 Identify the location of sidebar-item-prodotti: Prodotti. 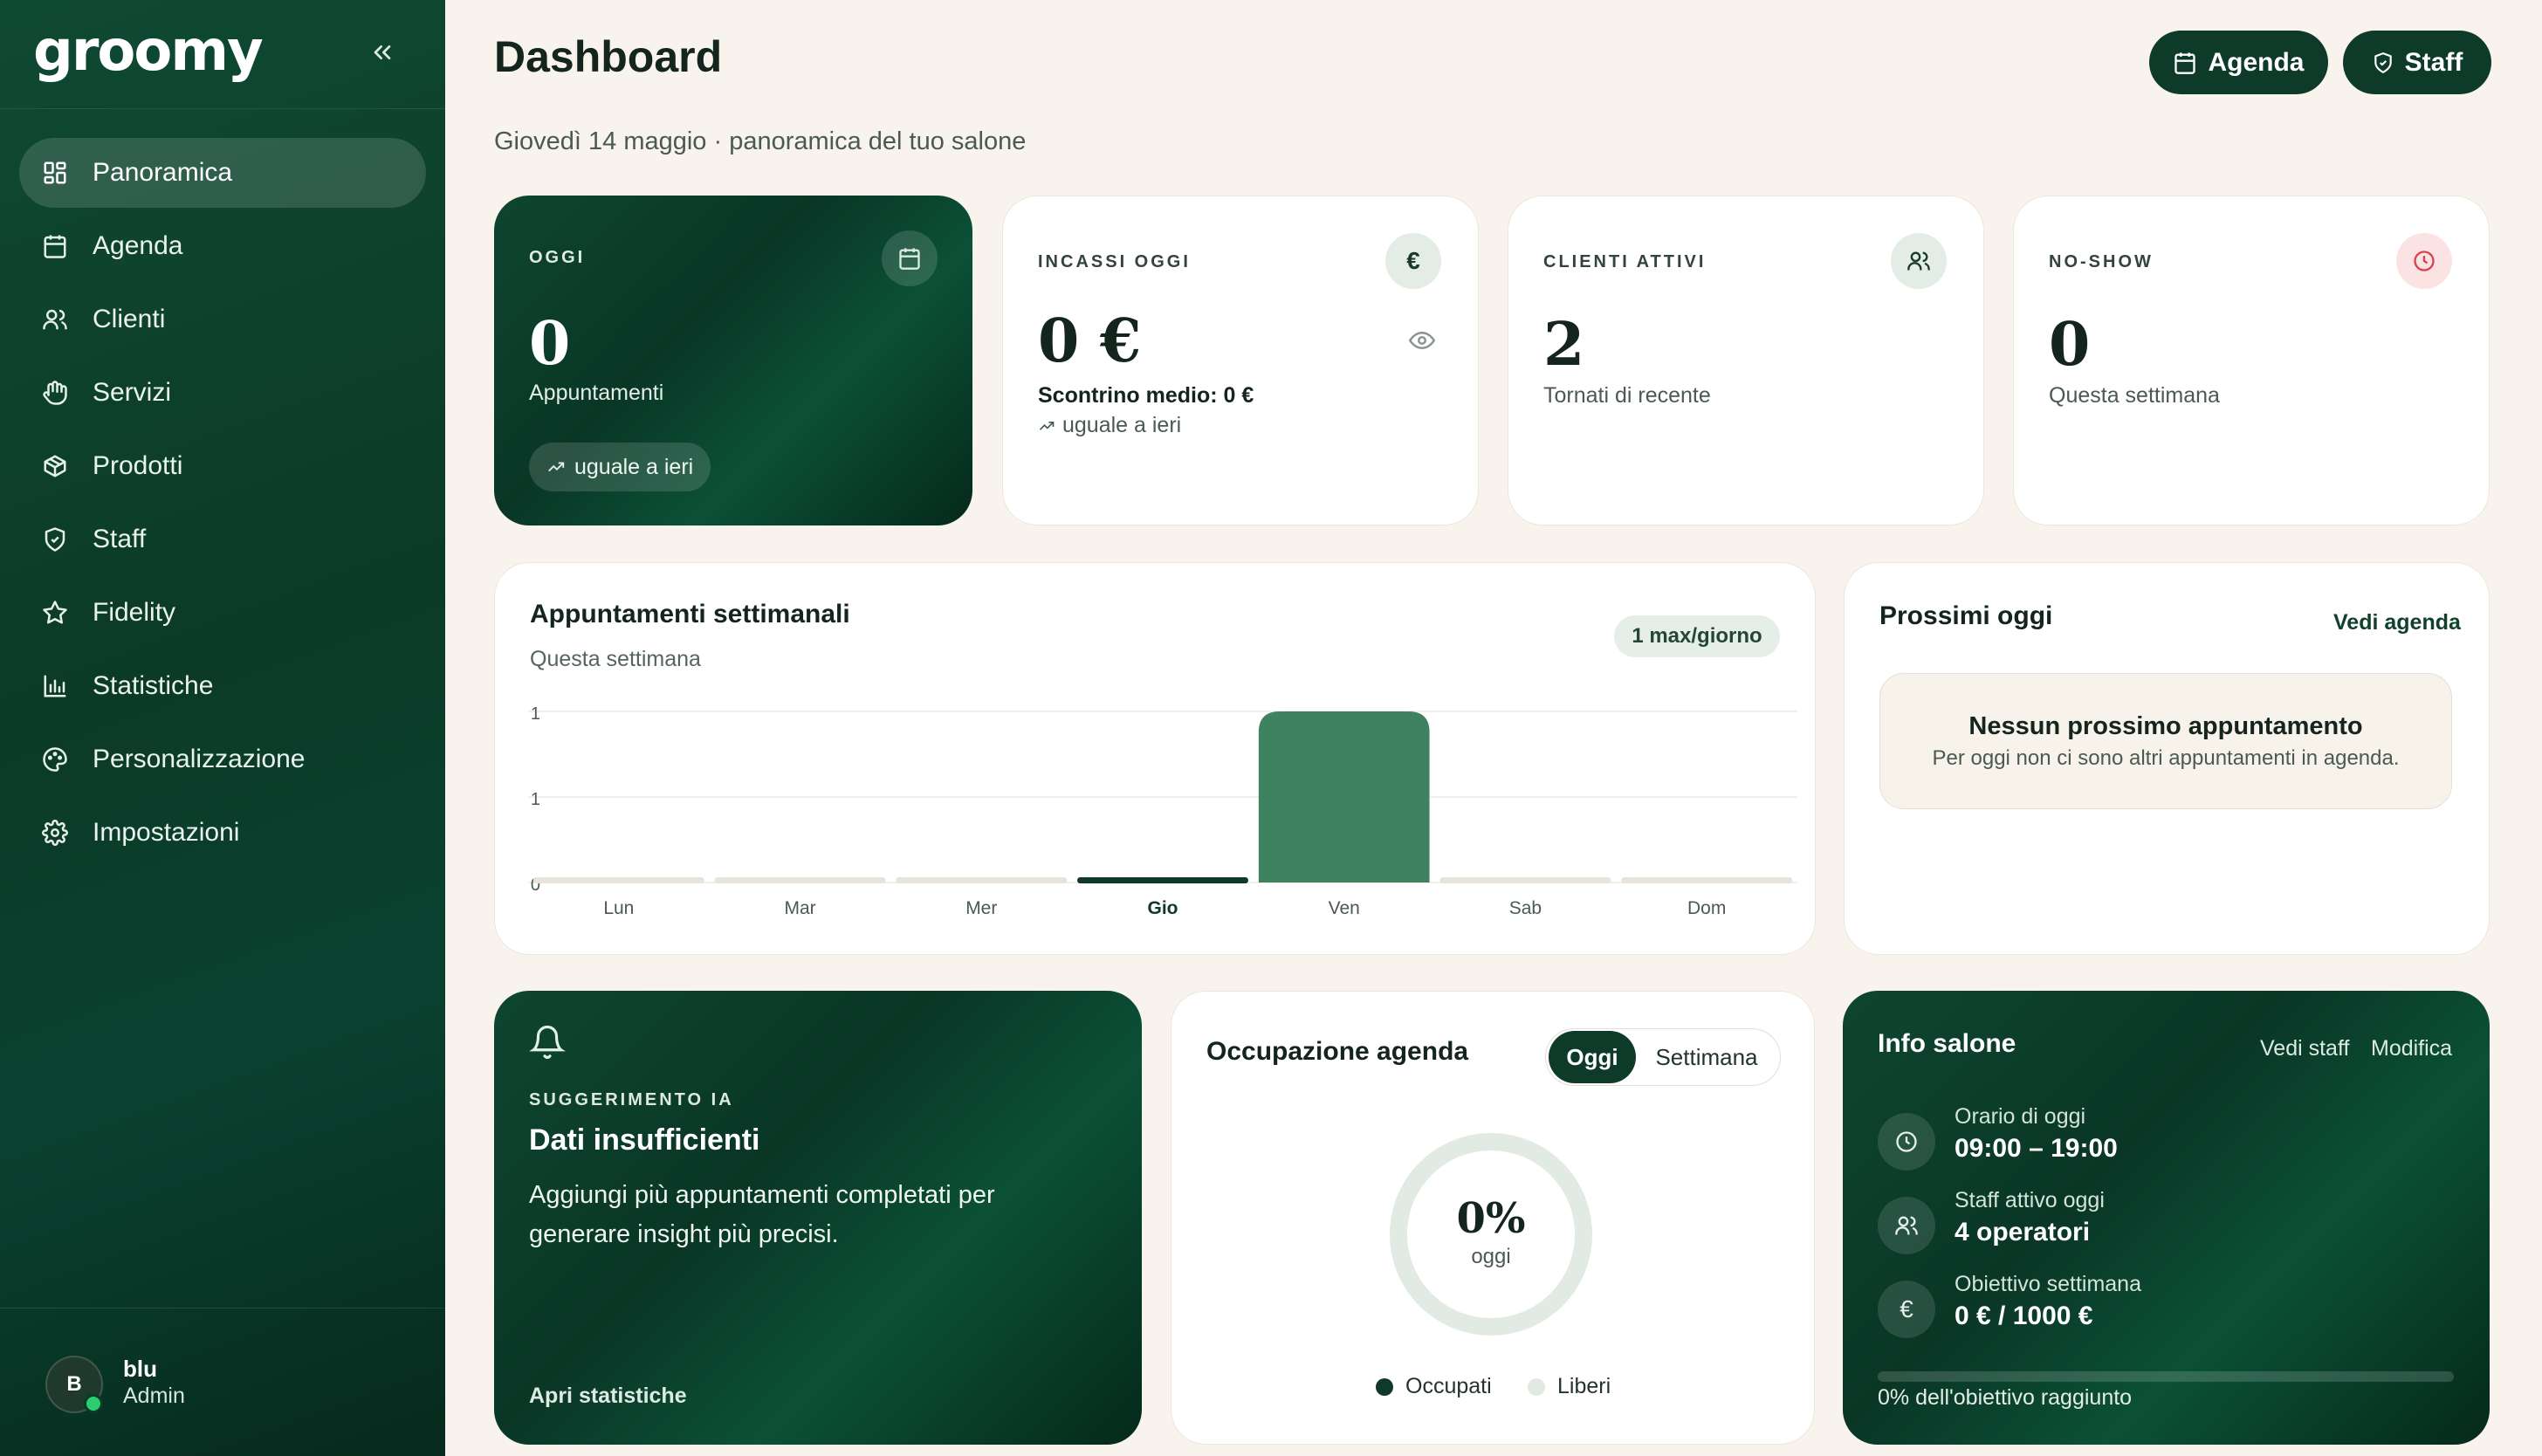
(222, 466).